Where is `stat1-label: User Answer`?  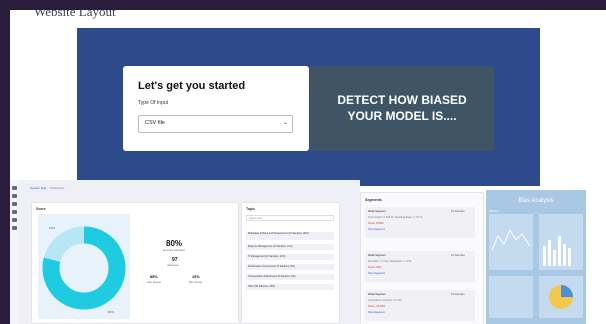 stat1-label: User Answer is located at coordinates (154, 282).